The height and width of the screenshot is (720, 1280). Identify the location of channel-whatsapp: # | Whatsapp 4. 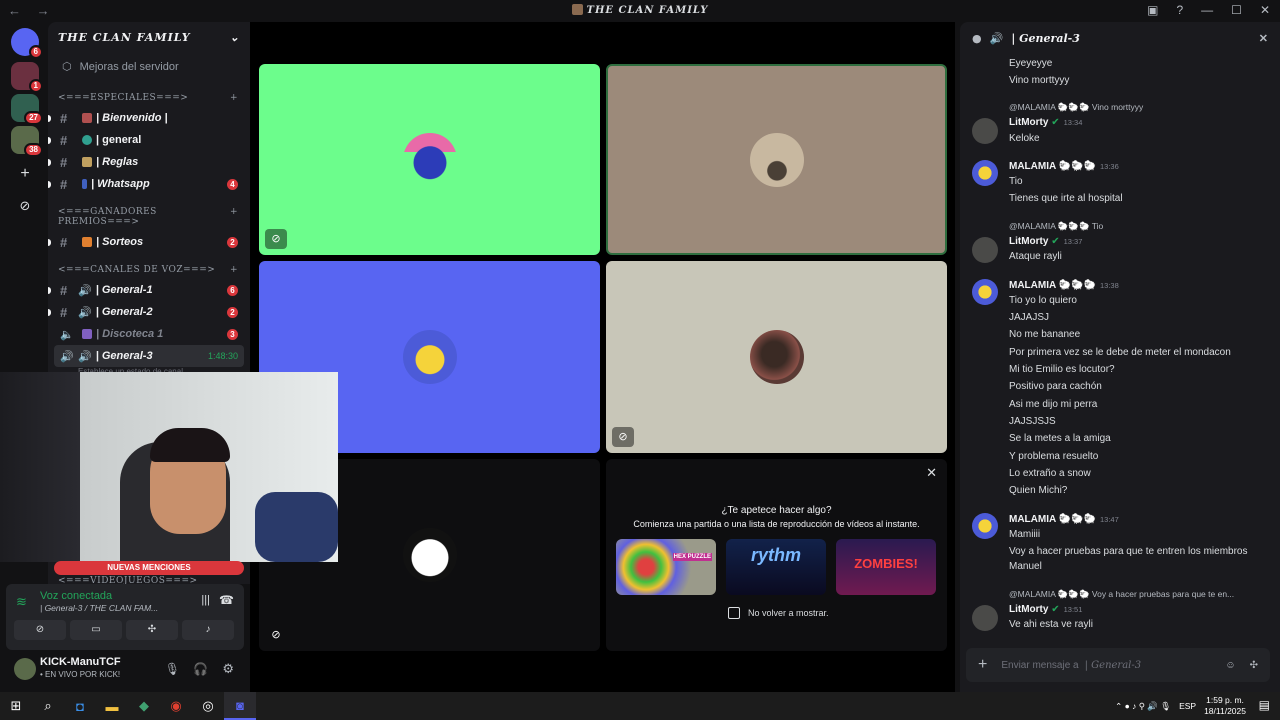
(146, 184).